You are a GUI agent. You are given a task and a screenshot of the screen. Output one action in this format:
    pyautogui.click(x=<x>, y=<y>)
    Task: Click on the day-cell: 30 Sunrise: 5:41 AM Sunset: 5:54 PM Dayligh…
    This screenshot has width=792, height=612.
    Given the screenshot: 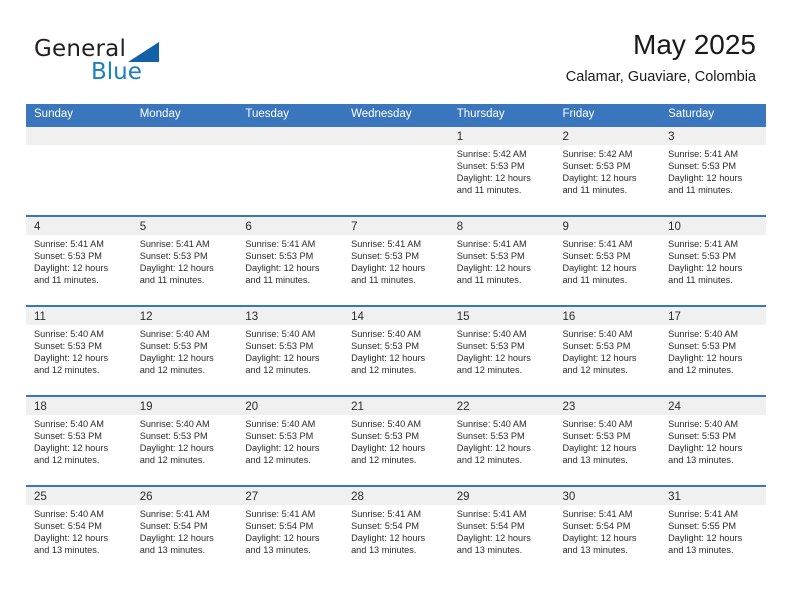 What is the action you would take?
    pyautogui.click(x=607, y=531)
    